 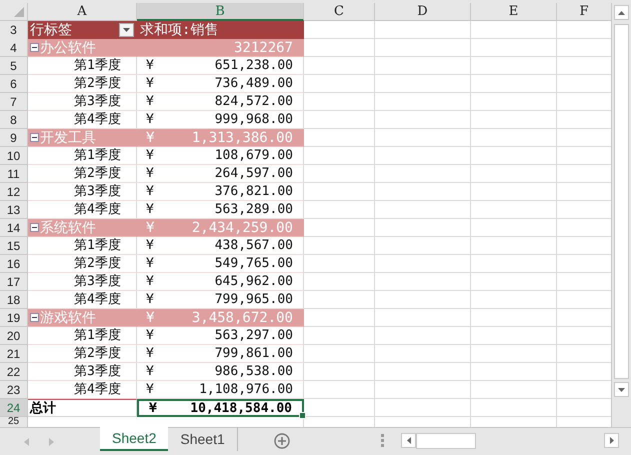 I want to click on sheet-tab: Sheet1, so click(x=203, y=439).